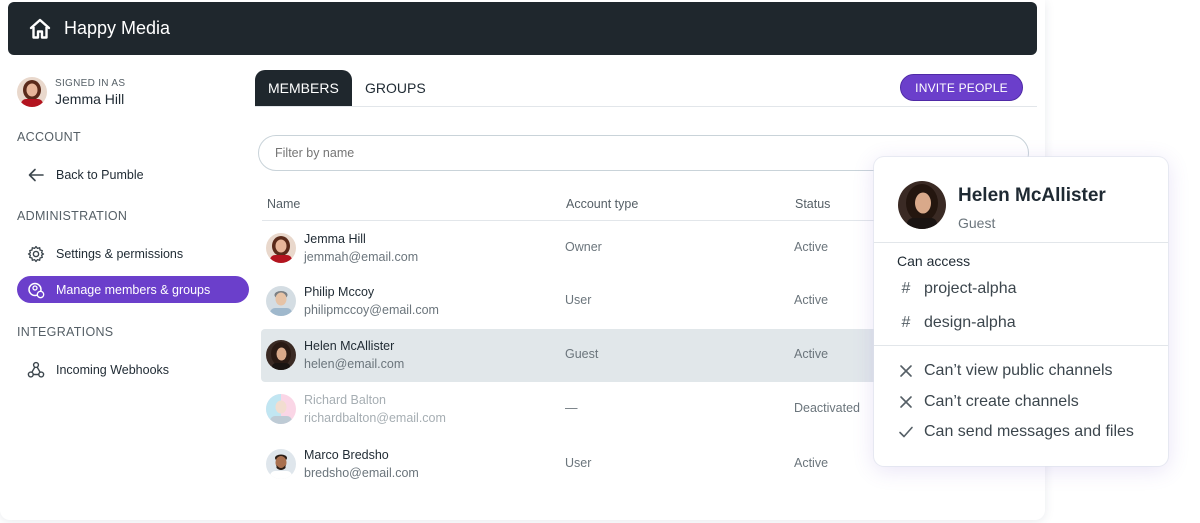  What do you see at coordinates (583, 247) in the screenshot?
I see `member-account-type: Owner` at bounding box center [583, 247].